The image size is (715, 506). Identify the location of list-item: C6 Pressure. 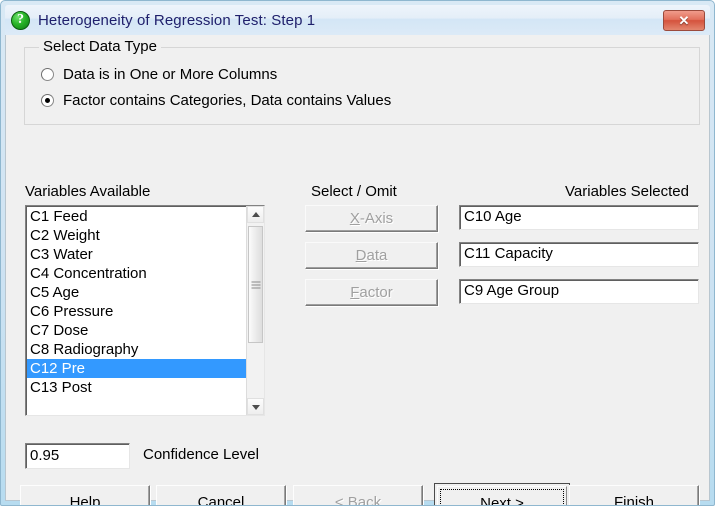
(136, 311).